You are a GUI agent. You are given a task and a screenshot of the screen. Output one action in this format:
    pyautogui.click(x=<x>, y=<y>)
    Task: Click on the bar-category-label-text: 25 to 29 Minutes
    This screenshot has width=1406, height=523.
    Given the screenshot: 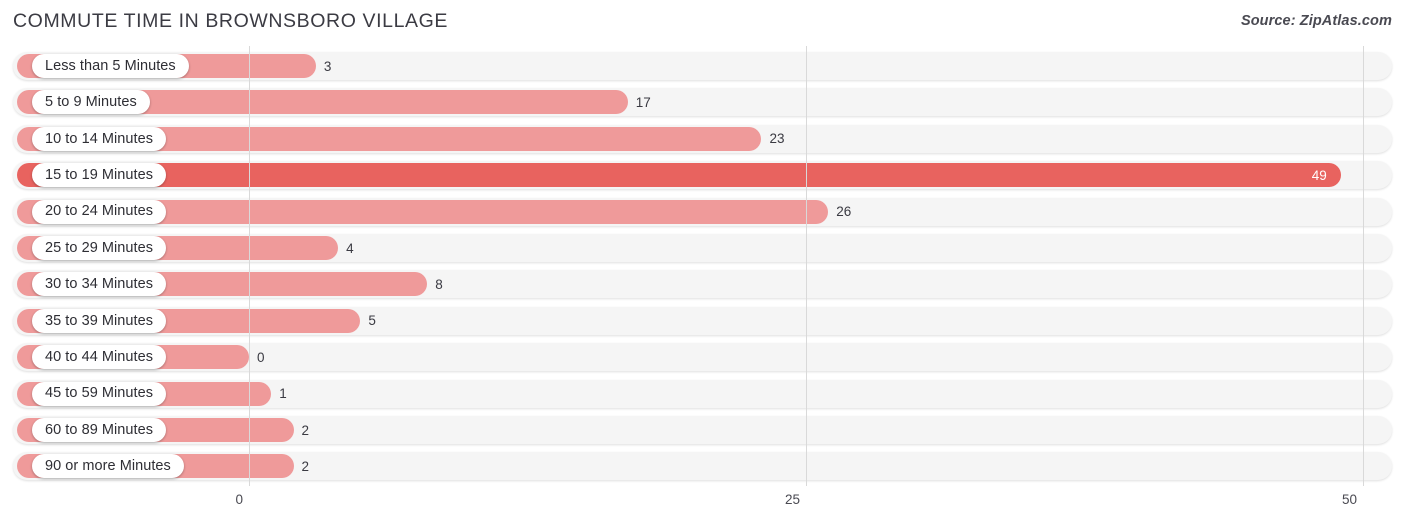 What is the action you would take?
    pyautogui.click(x=99, y=247)
    